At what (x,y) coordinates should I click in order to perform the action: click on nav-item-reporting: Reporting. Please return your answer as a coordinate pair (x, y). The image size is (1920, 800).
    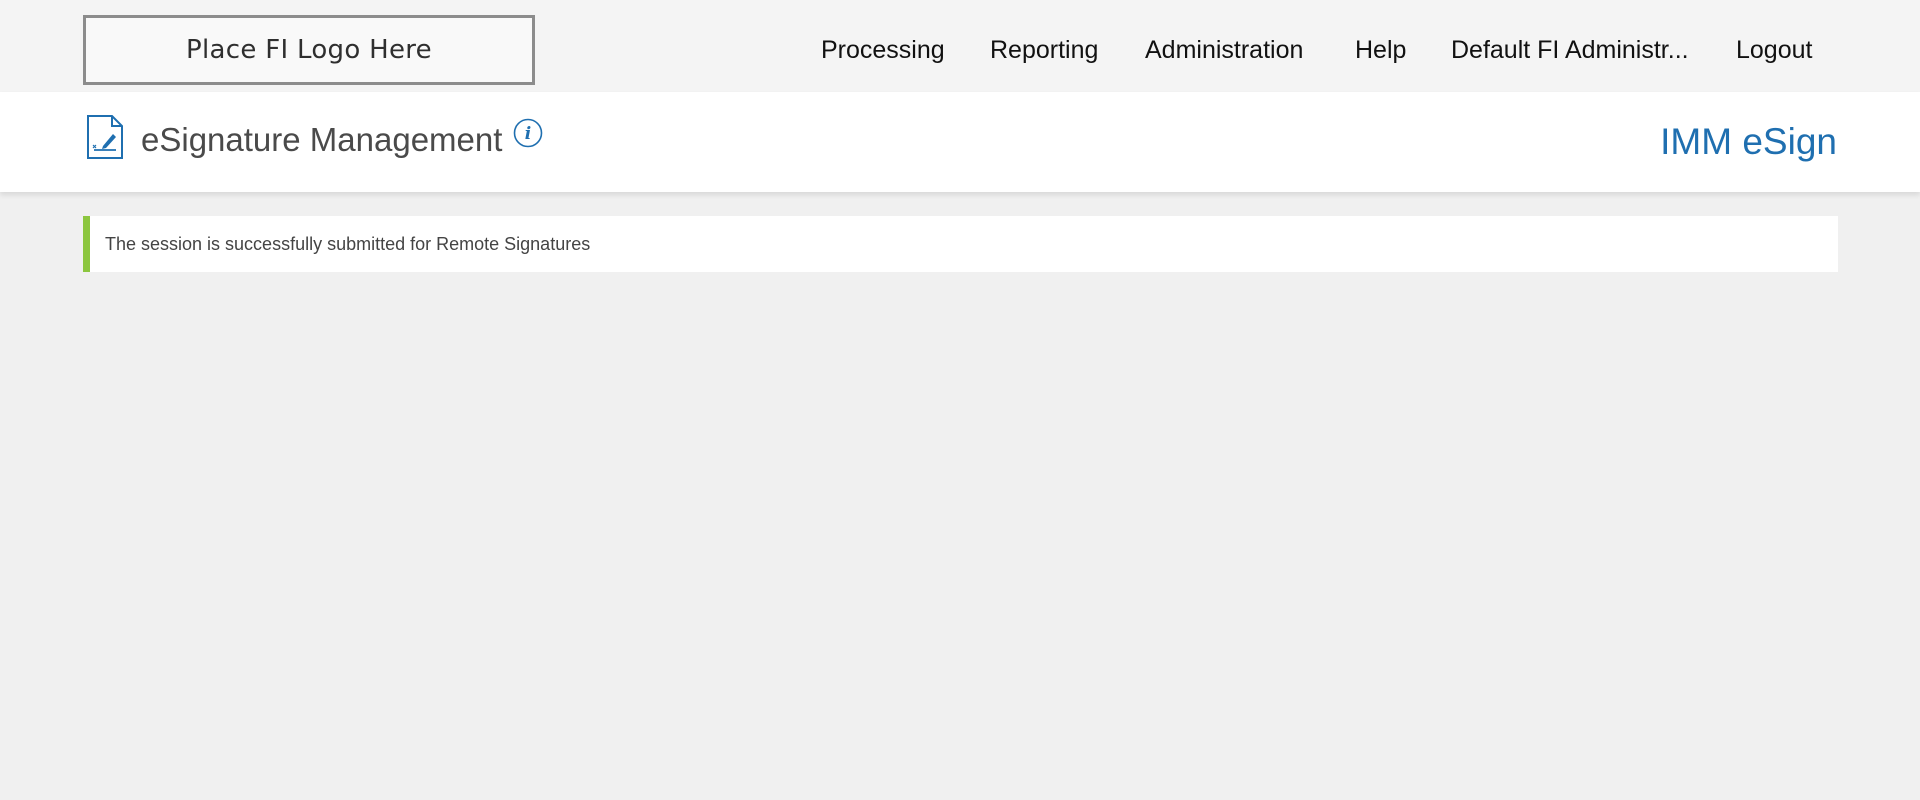
    Looking at the image, I should click on (1044, 50).